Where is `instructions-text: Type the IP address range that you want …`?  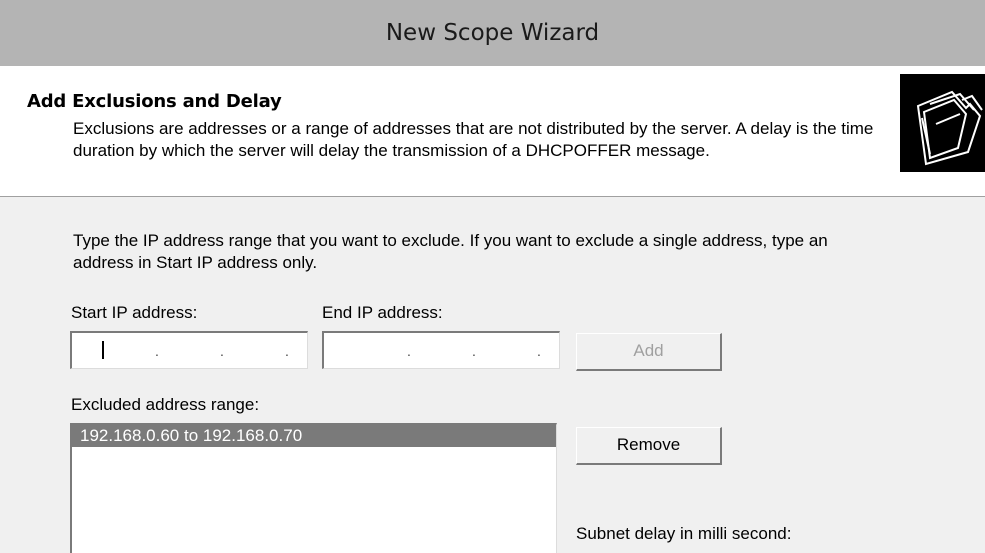
instructions-text: Type the IP address range that you want … is located at coordinates (450, 251).